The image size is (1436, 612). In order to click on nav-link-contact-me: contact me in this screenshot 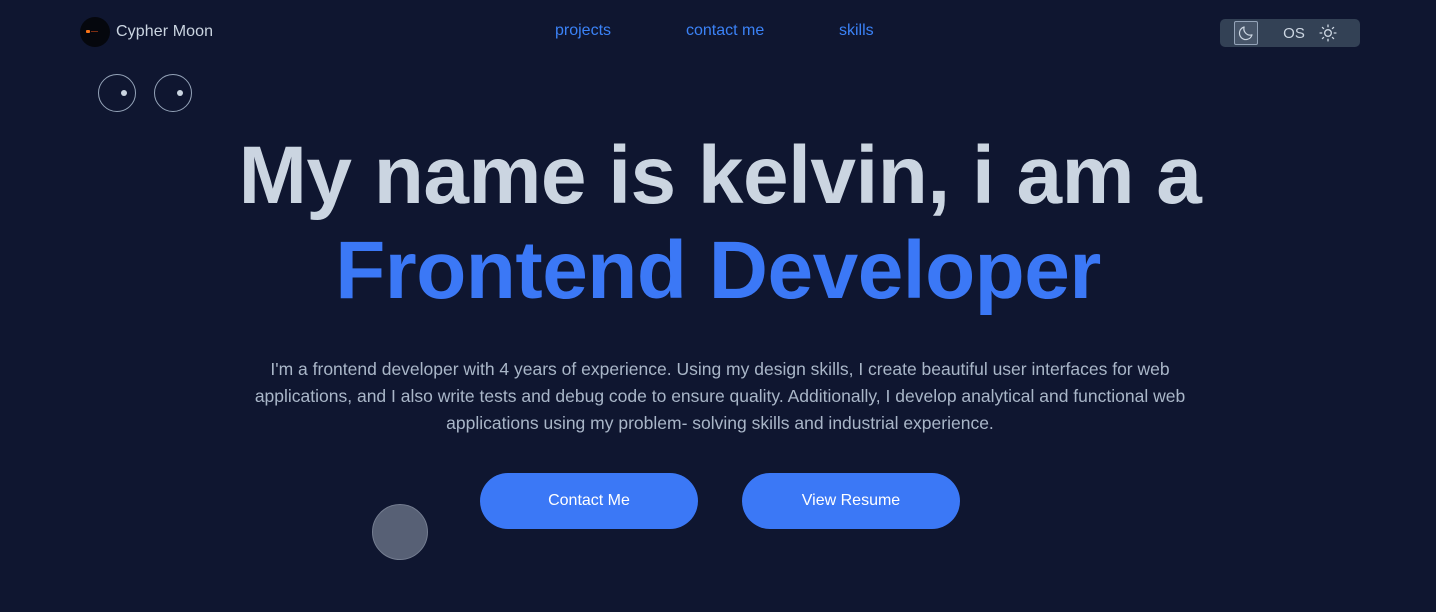, I will do `click(725, 31)`.